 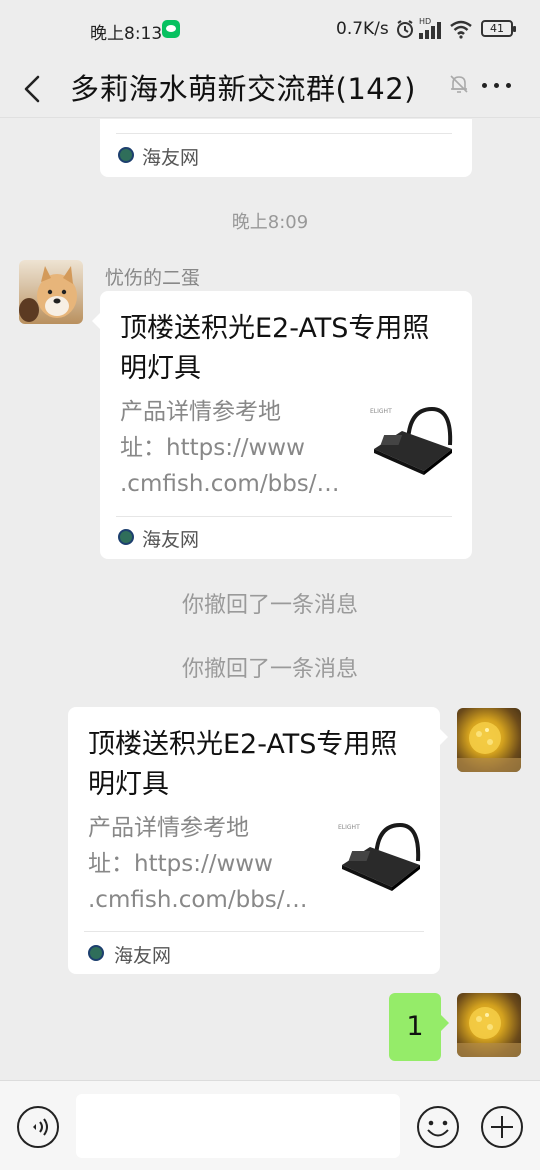 I want to click on message-text: 1, so click(x=415, y=1026).